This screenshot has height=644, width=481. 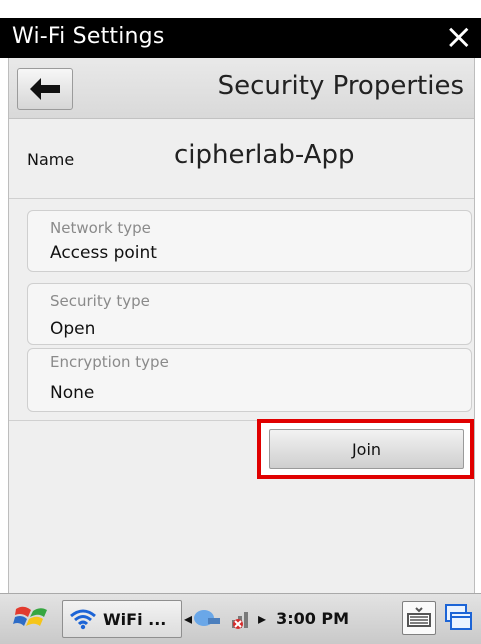 What do you see at coordinates (249, 380) in the screenshot?
I see `encryption-type-field: Encryption type None` at bounding box center [249, 380].